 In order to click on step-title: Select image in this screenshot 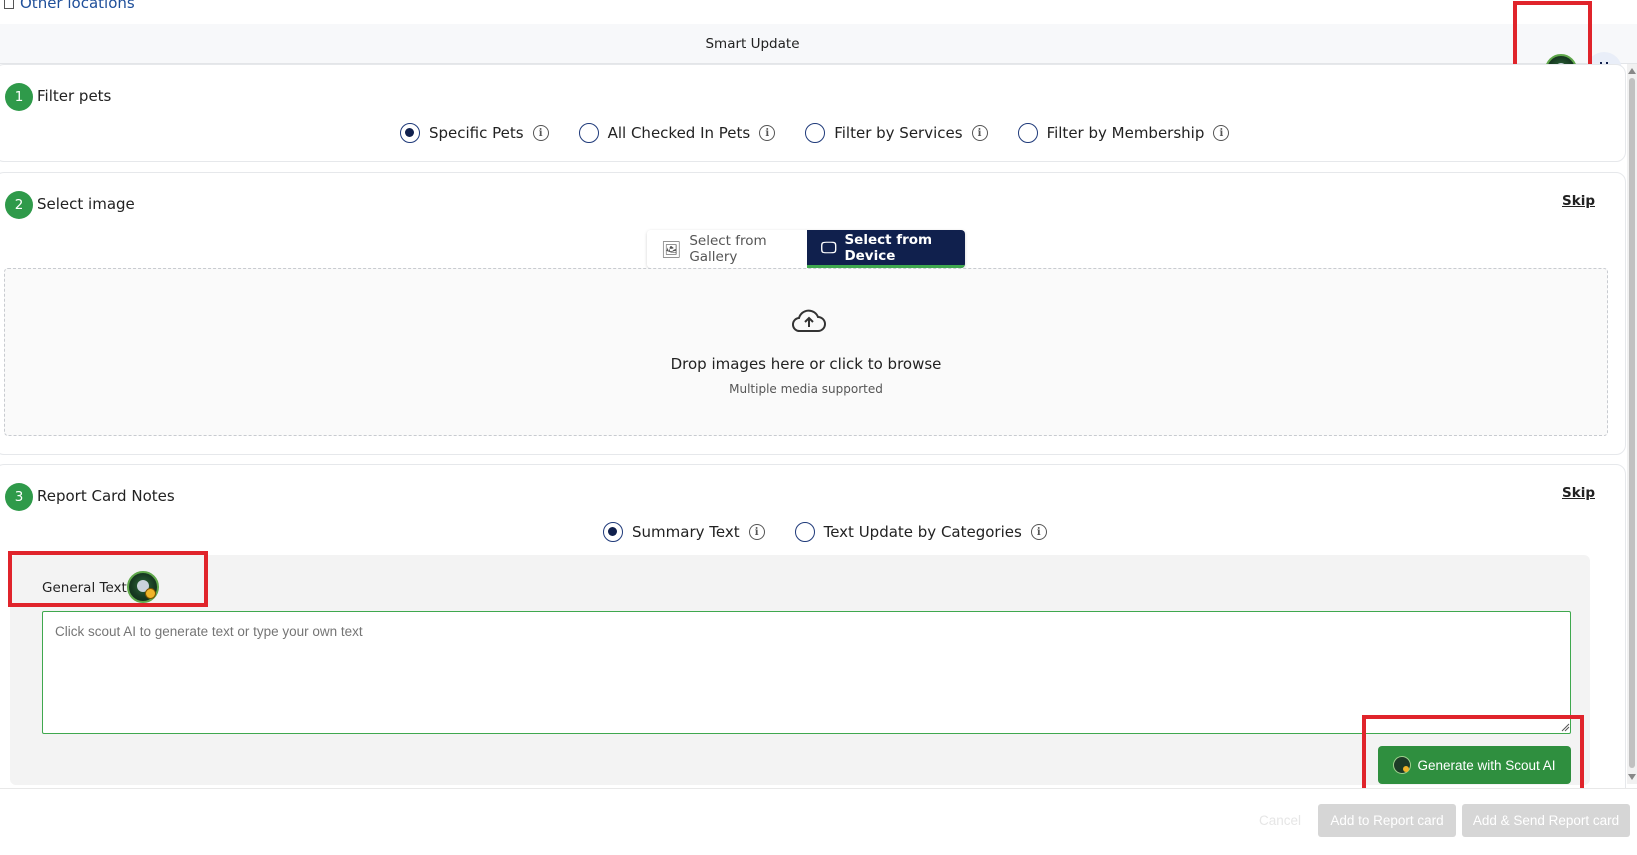, I will do `click(86, 204)`.